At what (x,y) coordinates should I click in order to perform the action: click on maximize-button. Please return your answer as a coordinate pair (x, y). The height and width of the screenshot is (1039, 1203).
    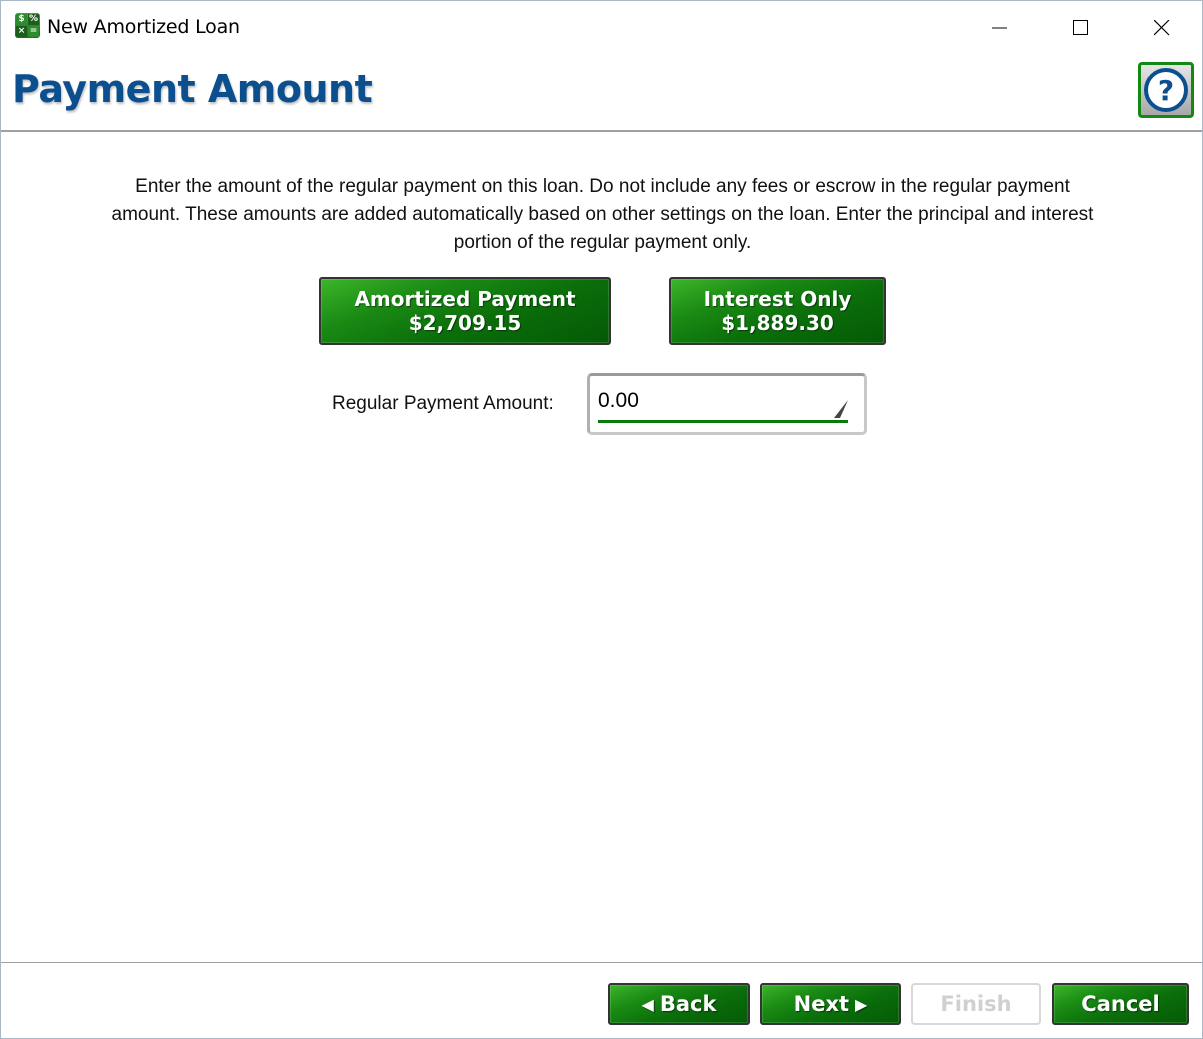
    Looking at the image, I should click on (1081, 28).